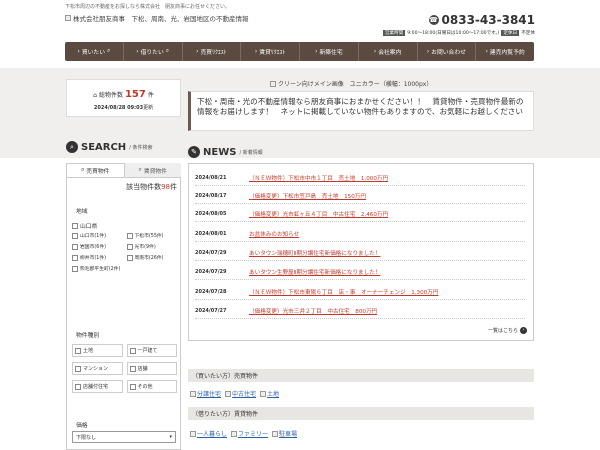  Describe the element at coordinates (433, 20) in the screenshot. I see `phone-icon: ☎` at that location.